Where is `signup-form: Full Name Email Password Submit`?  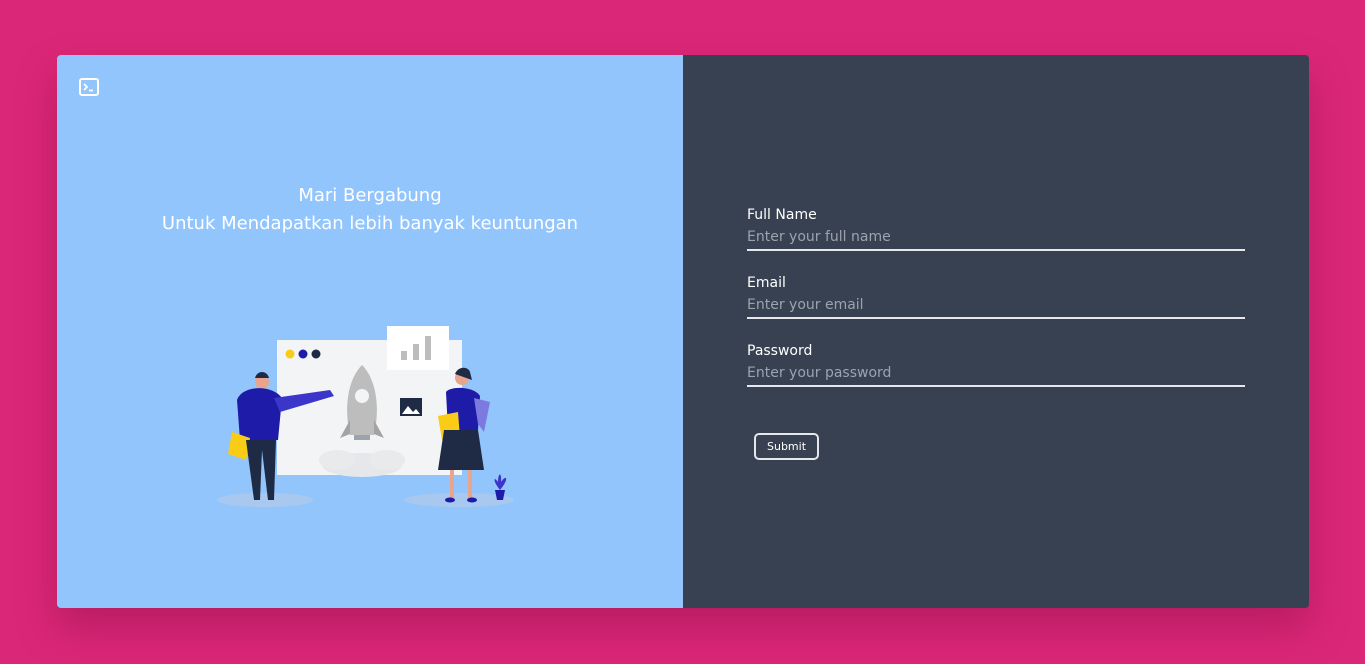 signup-form: Full Name Email Password Submit is located at coordinates (996, 332).